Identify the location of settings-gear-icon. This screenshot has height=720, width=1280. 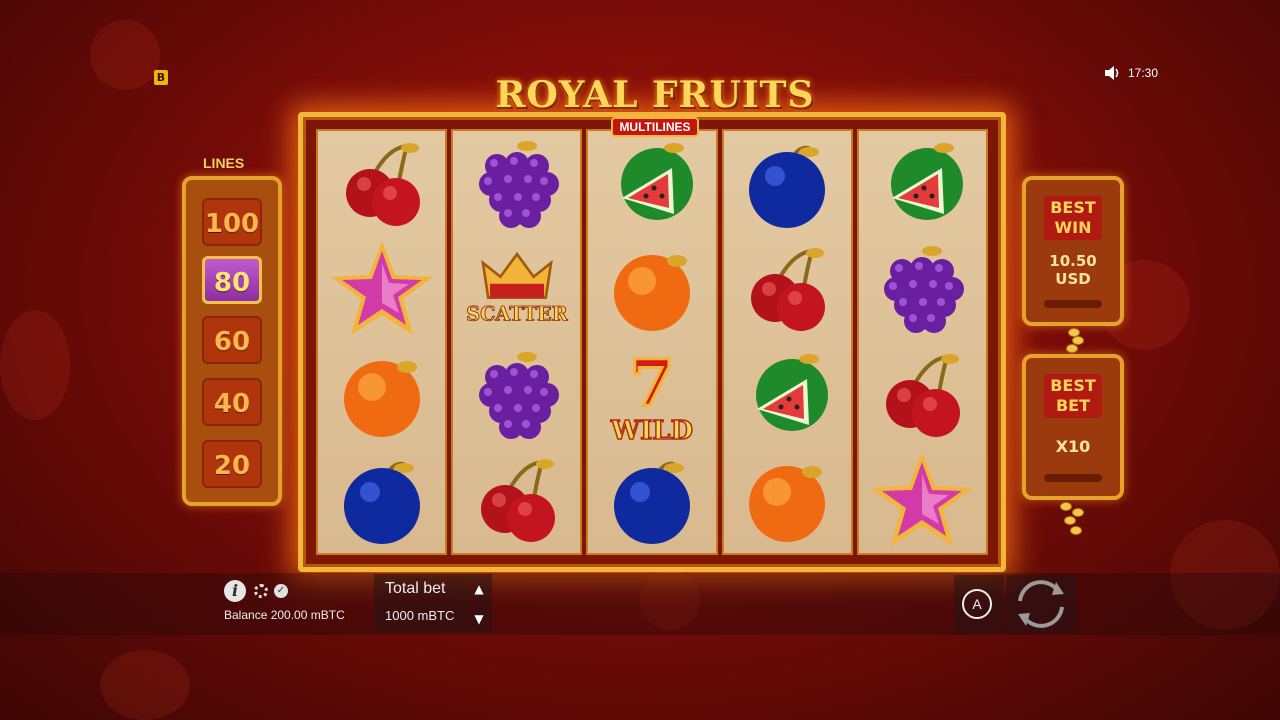
(261, 591).